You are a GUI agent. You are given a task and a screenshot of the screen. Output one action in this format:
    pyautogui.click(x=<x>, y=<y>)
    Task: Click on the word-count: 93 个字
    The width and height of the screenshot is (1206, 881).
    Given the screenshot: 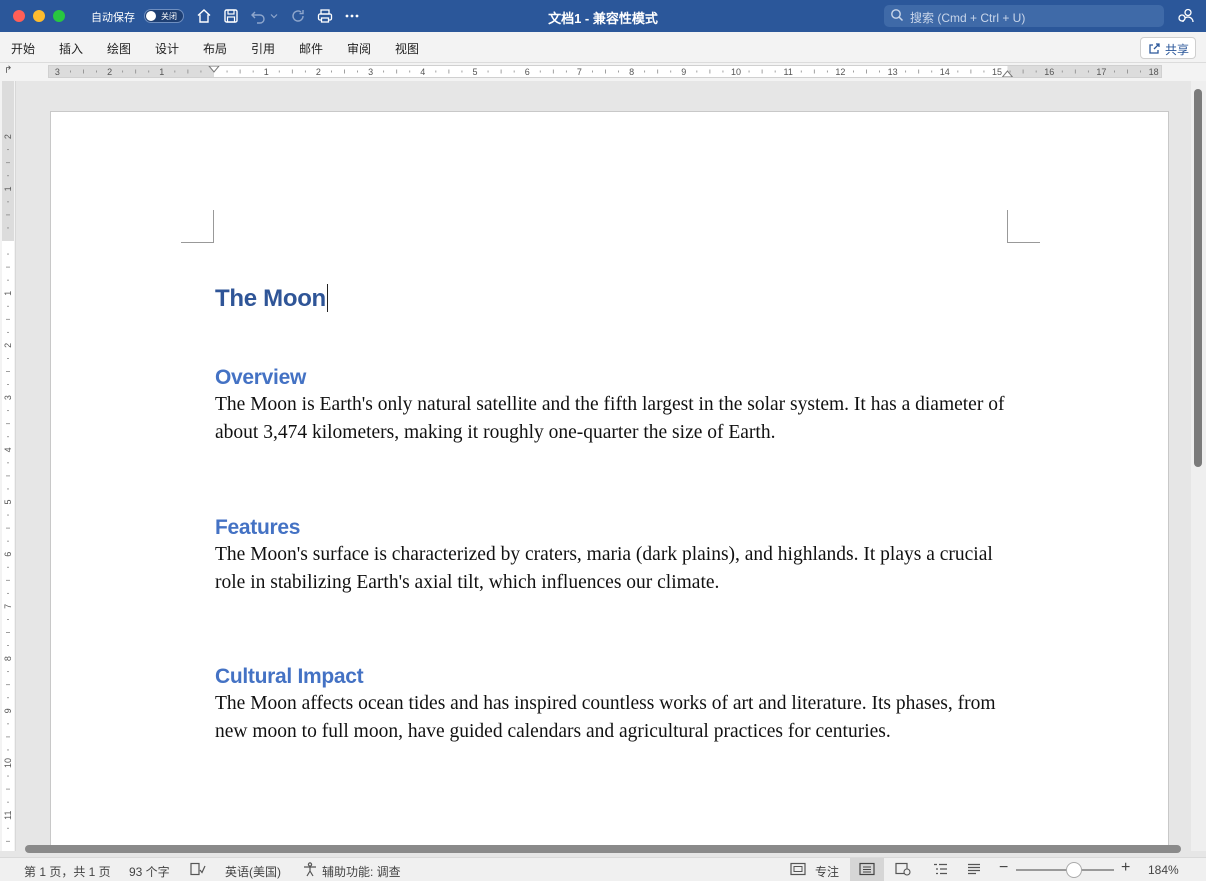 What is the action you would take?
    pyautogui.click(x=149, y=871)
    